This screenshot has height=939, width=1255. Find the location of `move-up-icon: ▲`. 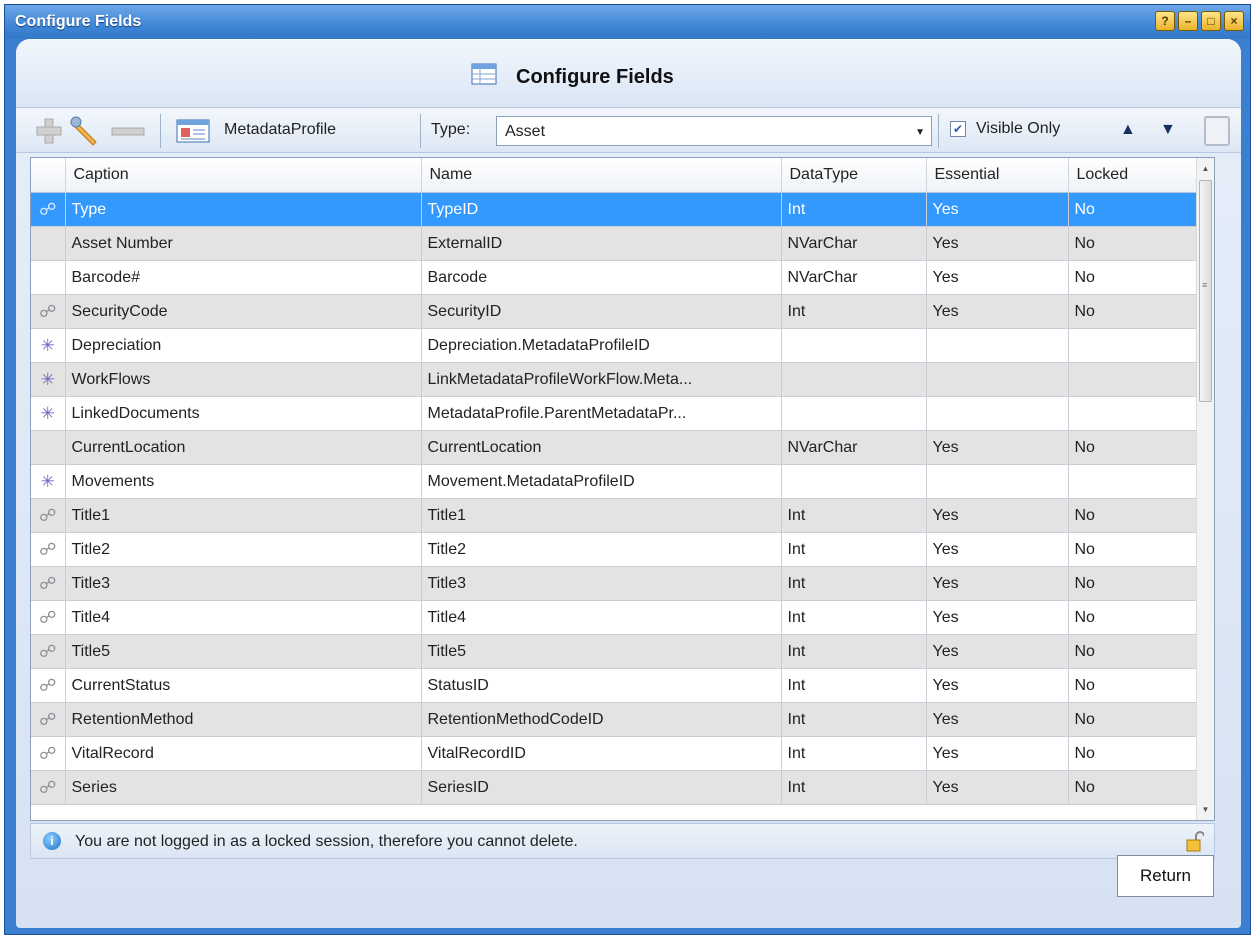

move-up-icon: ▲ is located at coordinates (1128, 130).